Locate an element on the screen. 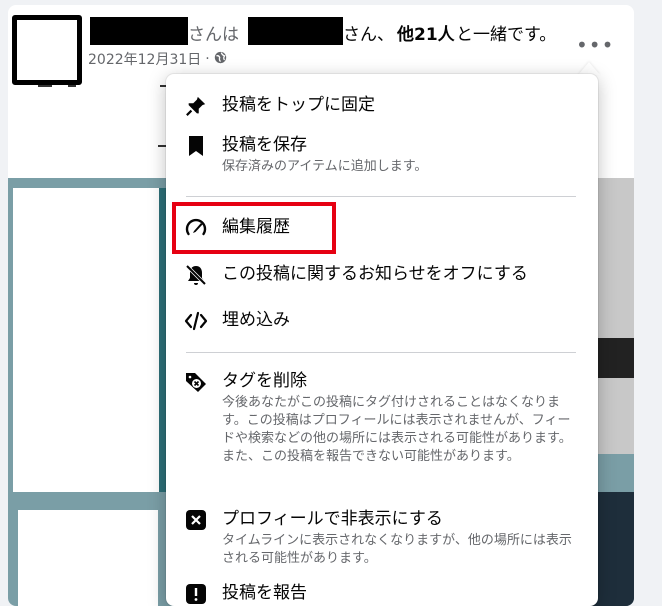  menu-item-label: 投稿をトップに固定 is located at coordinates (298, 105).